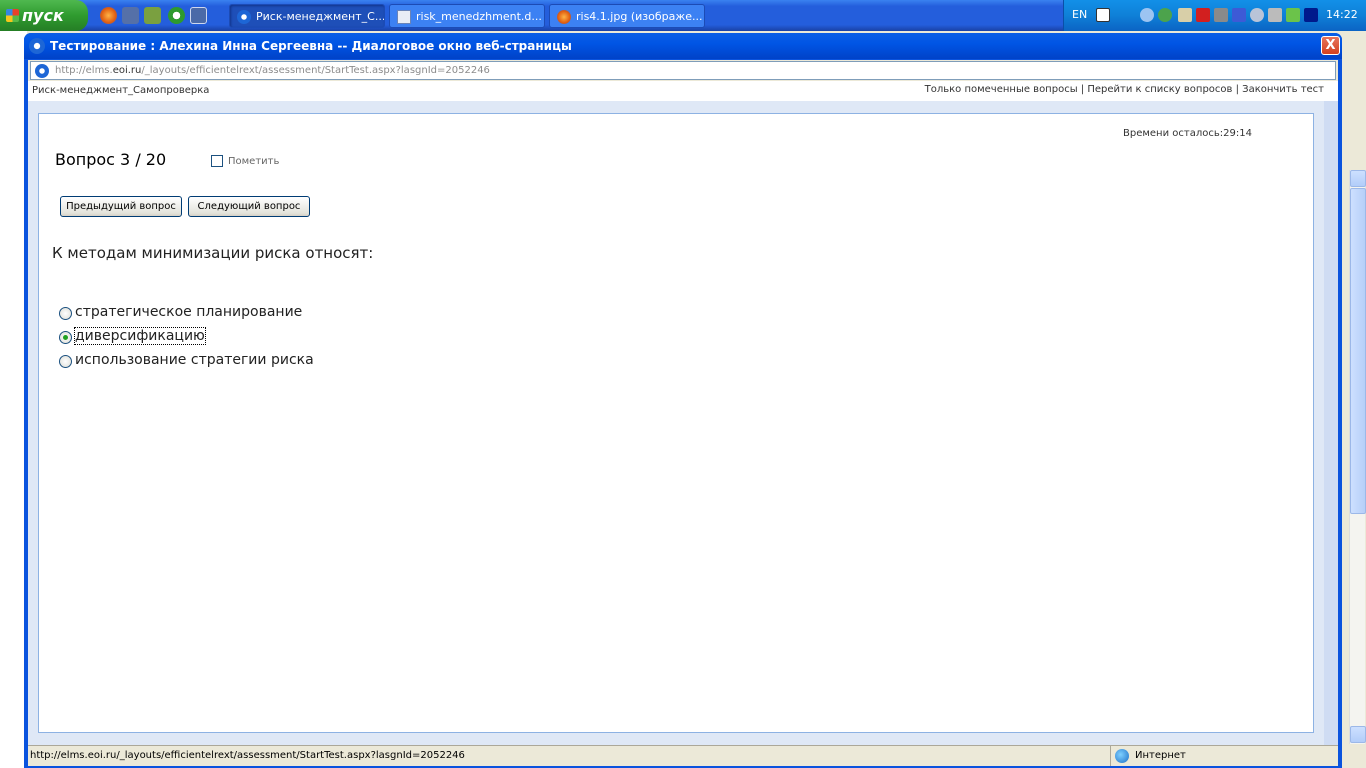 Image resolution: width=1366 pixels, height=768 pixels. Describe the element at coordinates (1293, 15) in the screenshot. I see `safely-remove-icon` at that location.